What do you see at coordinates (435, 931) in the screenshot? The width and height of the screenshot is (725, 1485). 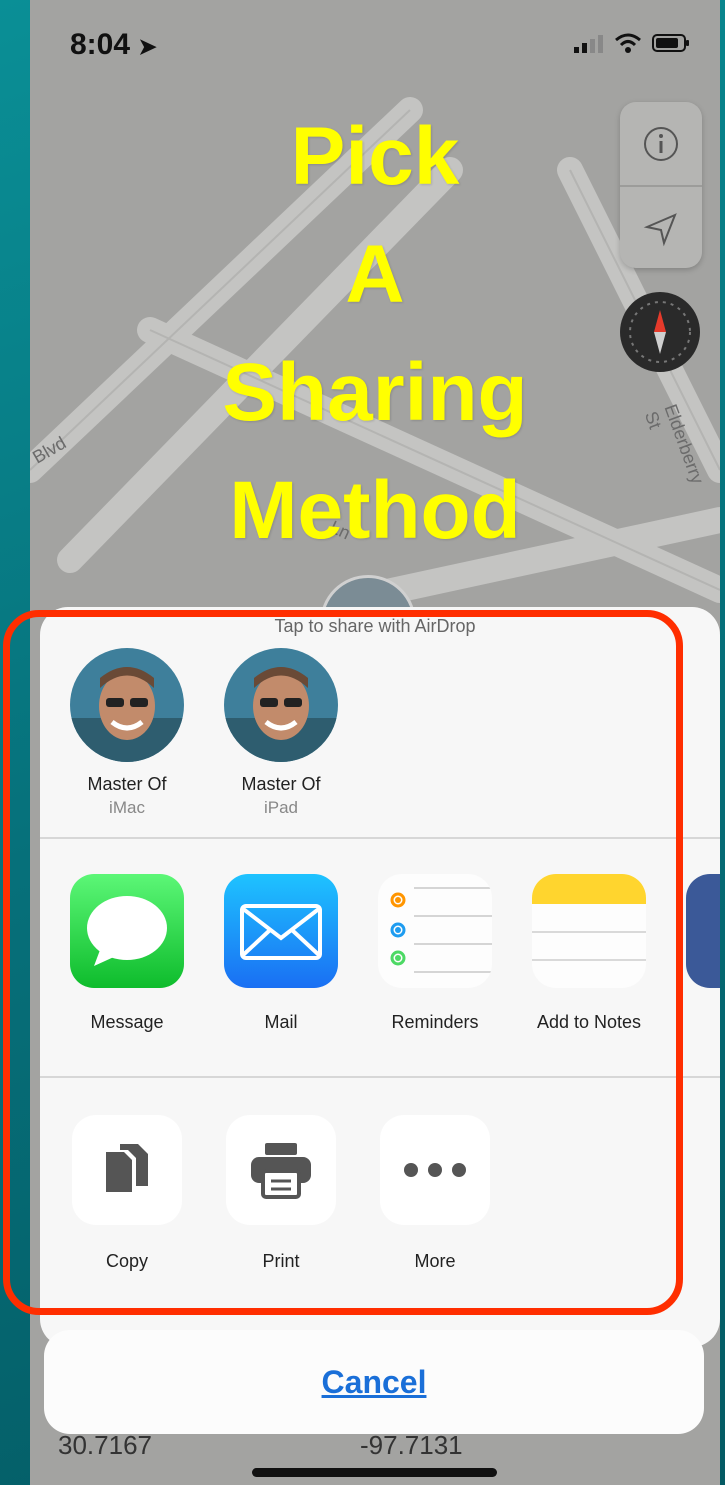 I see `reminders-icon` at bounding box center [435, 931].